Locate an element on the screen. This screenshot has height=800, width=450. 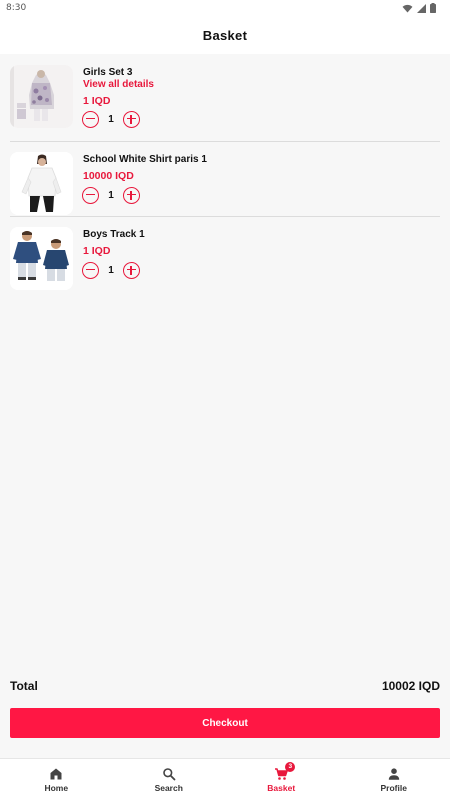
total-value: 10002 IQD is located at coordinates (410, 686).